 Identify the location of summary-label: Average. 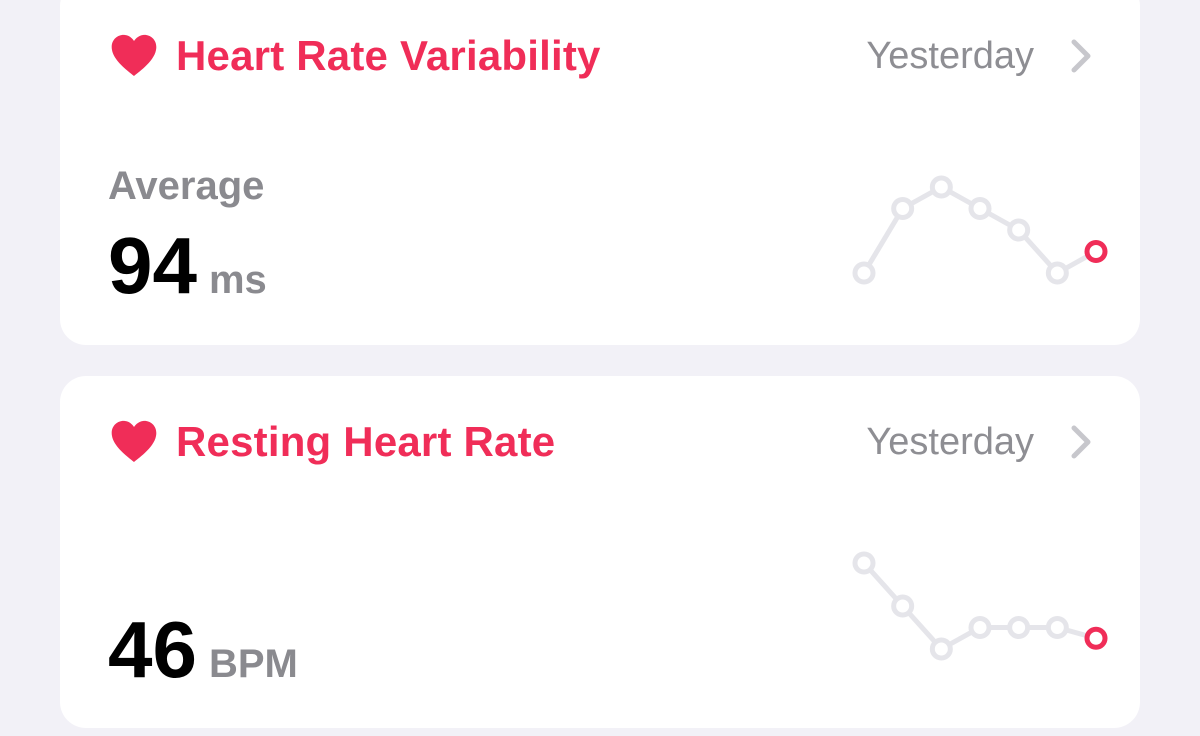
(186, 186).